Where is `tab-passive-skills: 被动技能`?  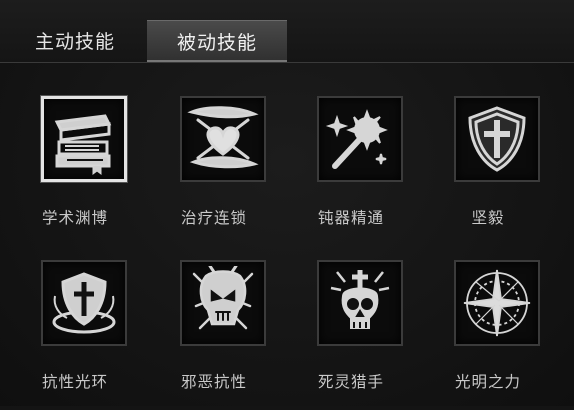 tab-passive-skills: 被动技能 is located at coordinates (217, 41).